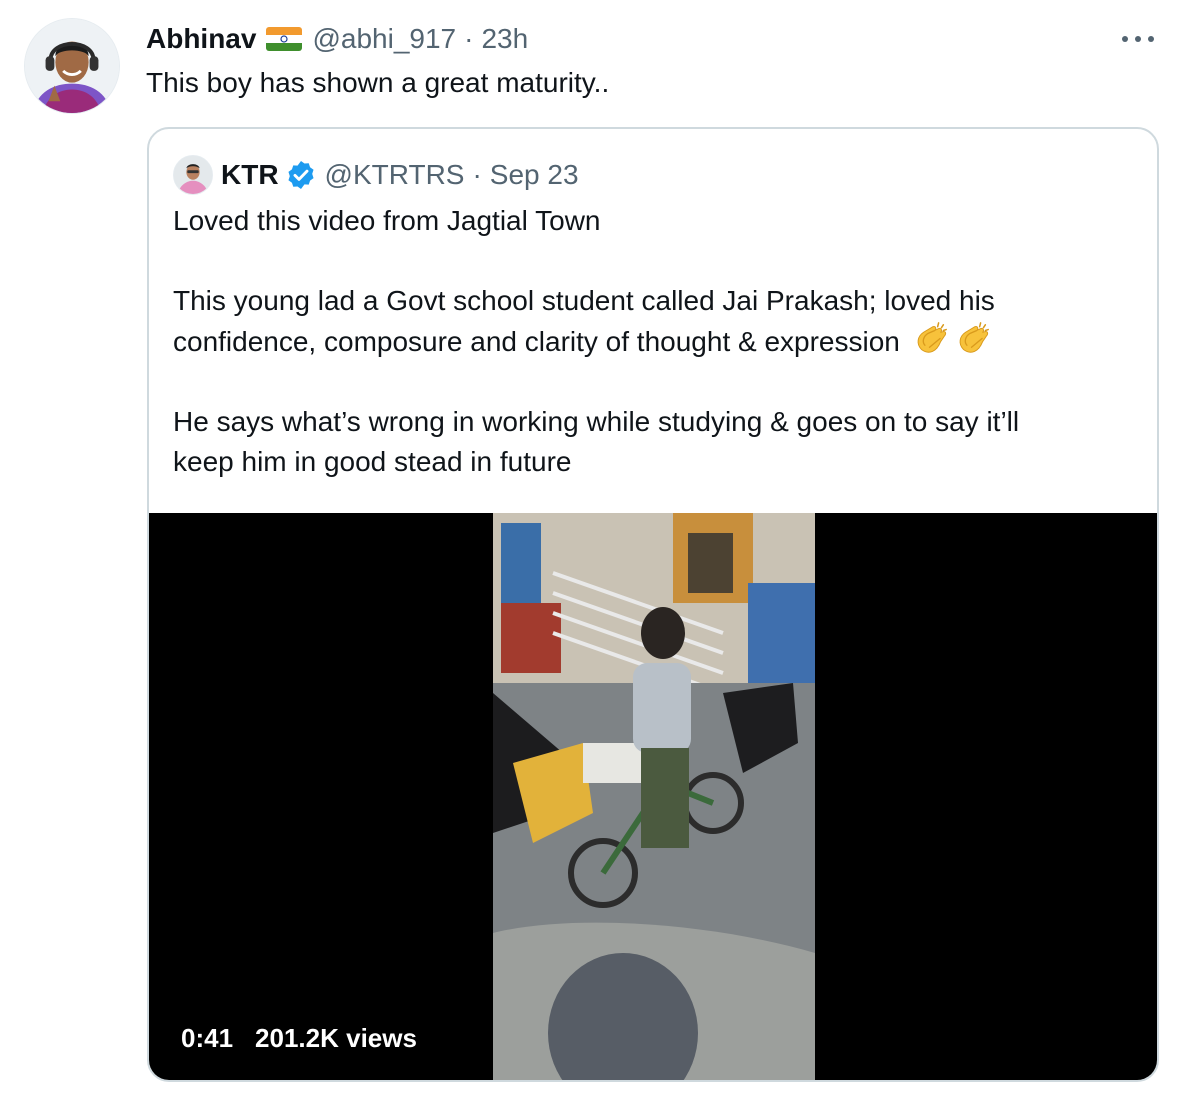 This screenshot has width=1192, height=1104. What do you see at coordinates (384, 39) in the screenshot?
I see `author-handle: @abhi_917` at bounding box center [384, 39].